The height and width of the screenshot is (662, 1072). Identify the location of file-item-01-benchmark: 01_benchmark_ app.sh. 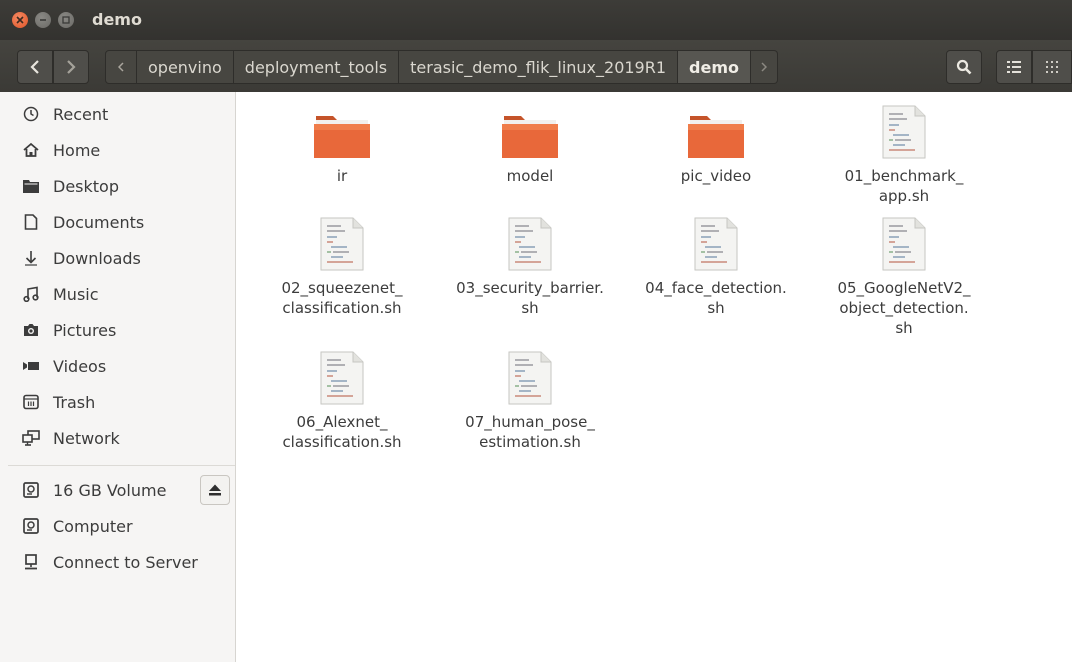
(904, 154).